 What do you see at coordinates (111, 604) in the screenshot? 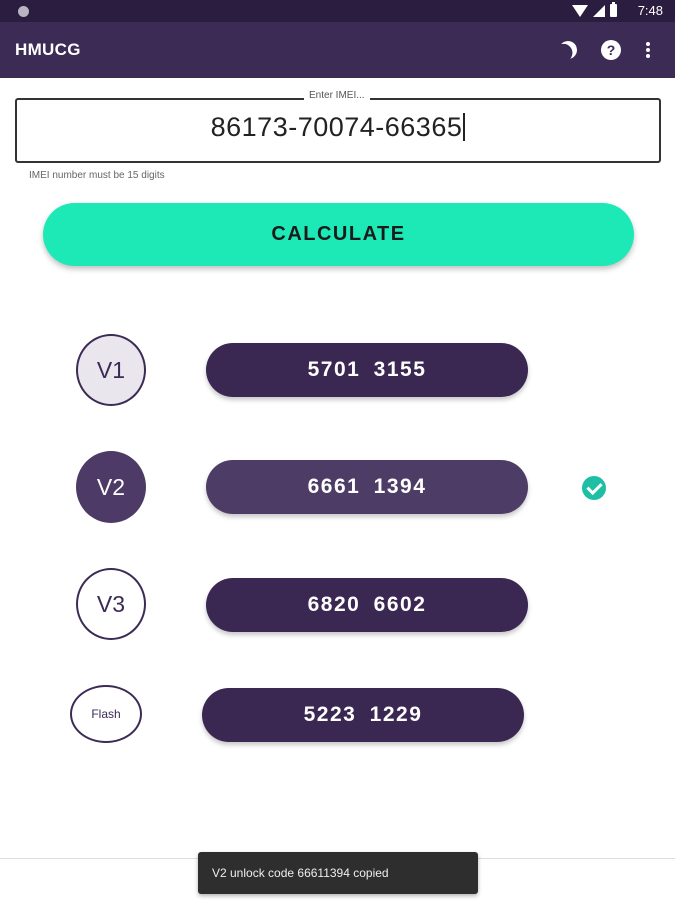
I see `version-v3-badge: V3` at bounding box center [111, 604].